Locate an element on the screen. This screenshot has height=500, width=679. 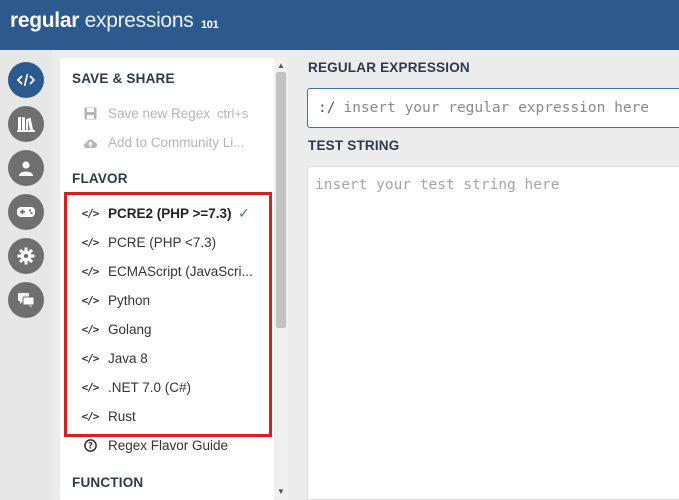
regex-delimiter: :/ is located at coordinates (326, 108).